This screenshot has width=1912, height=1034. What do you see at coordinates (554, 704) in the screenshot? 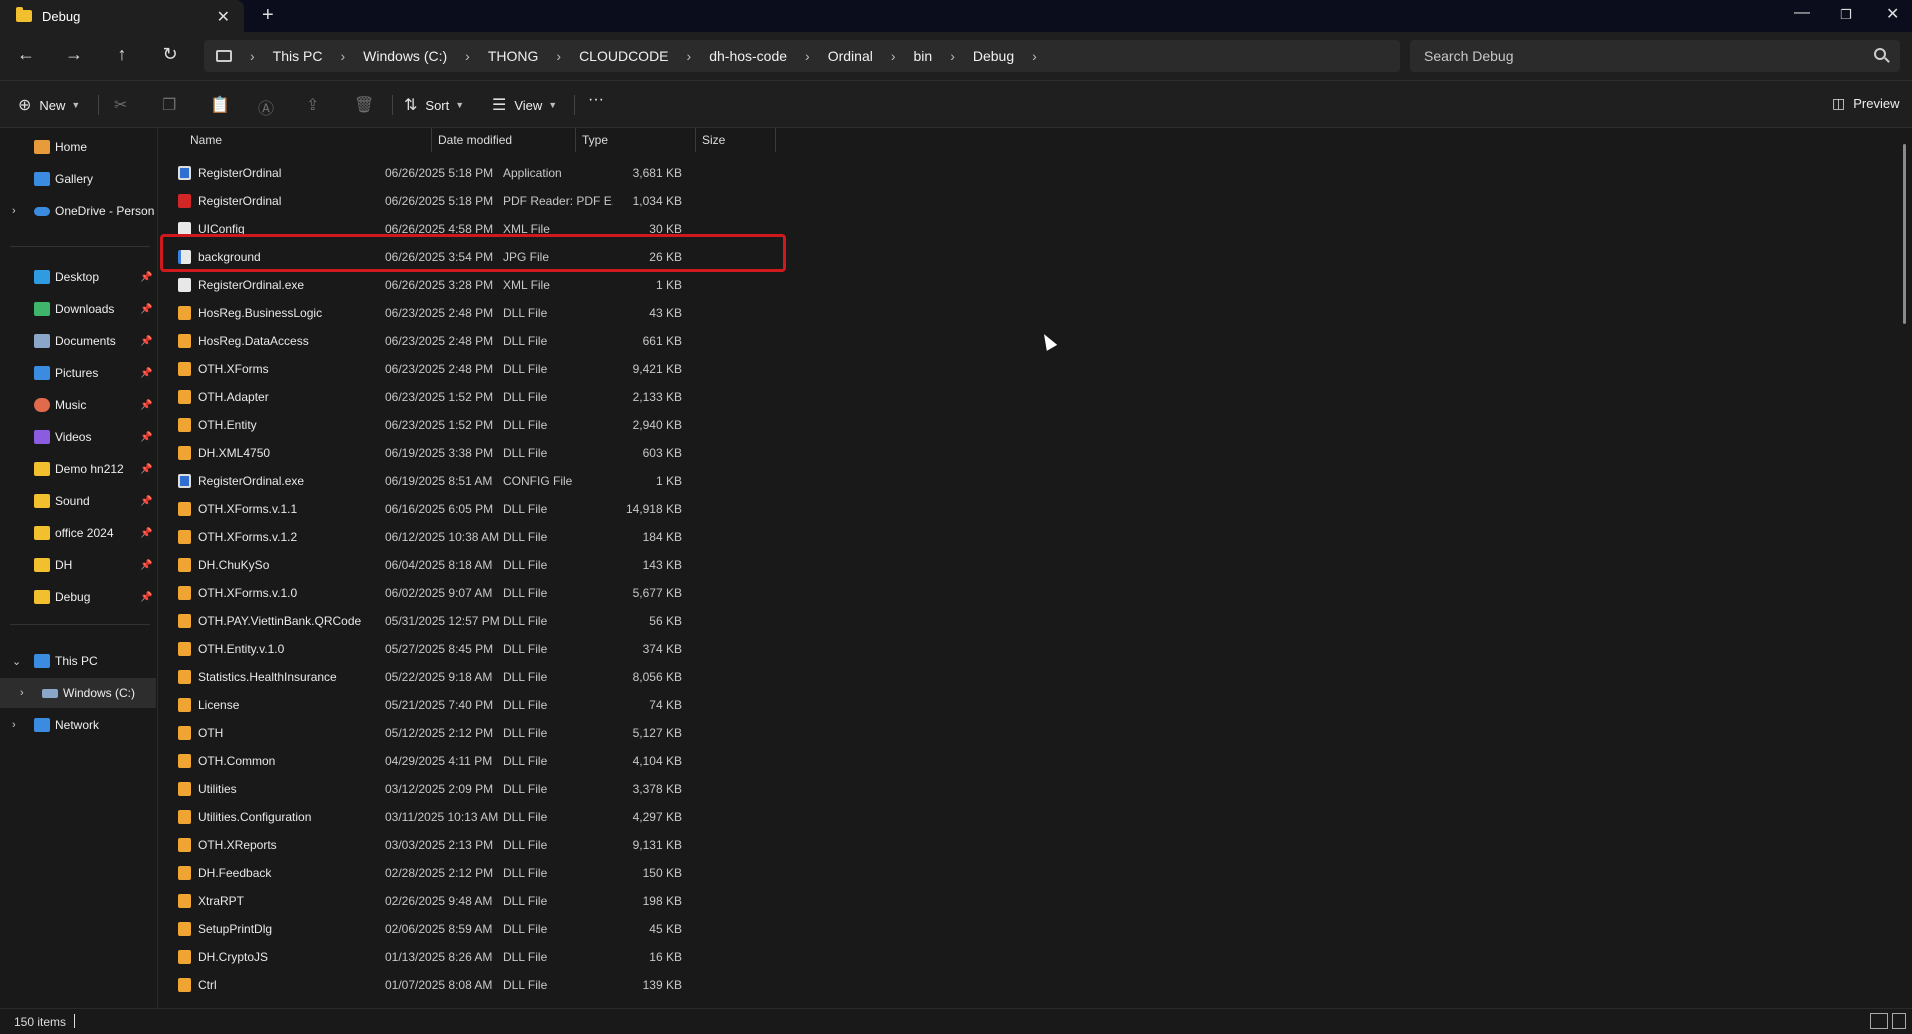
I see `file-row: License 05/21/2025 7:40 PM DLL File 74 KB` at bounding box center [554, 704].